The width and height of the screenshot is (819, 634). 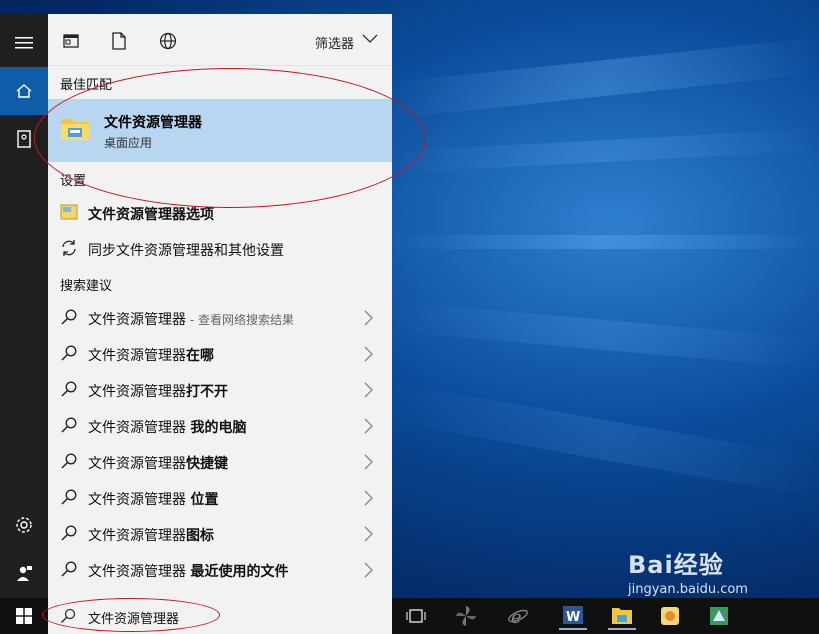 I want to click on suggestion-label: 文件资源管理器在哪, so click(x=151, y=355).